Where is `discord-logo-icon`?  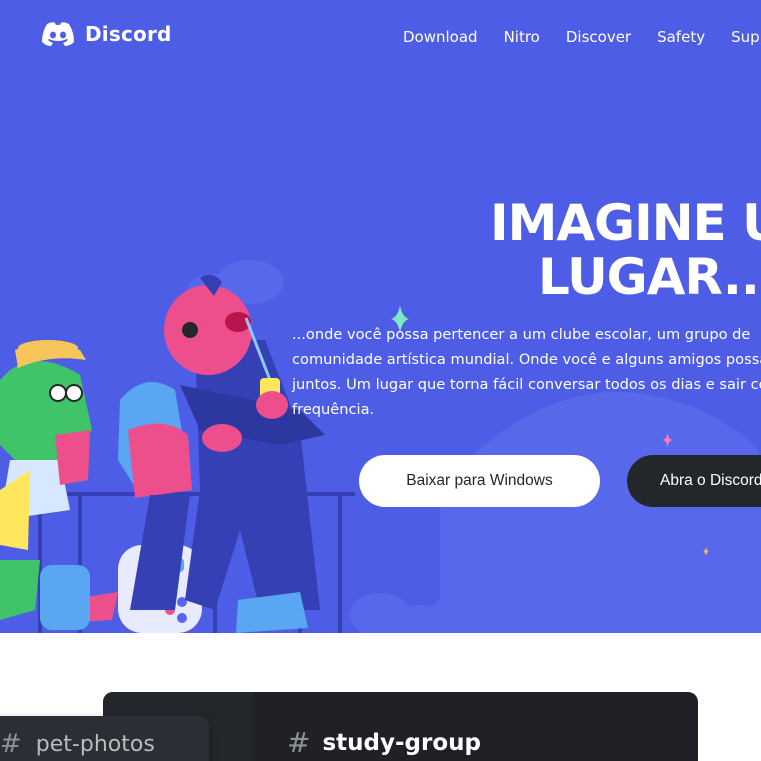 discord-logo-icon is located at coordinates (58, 34).